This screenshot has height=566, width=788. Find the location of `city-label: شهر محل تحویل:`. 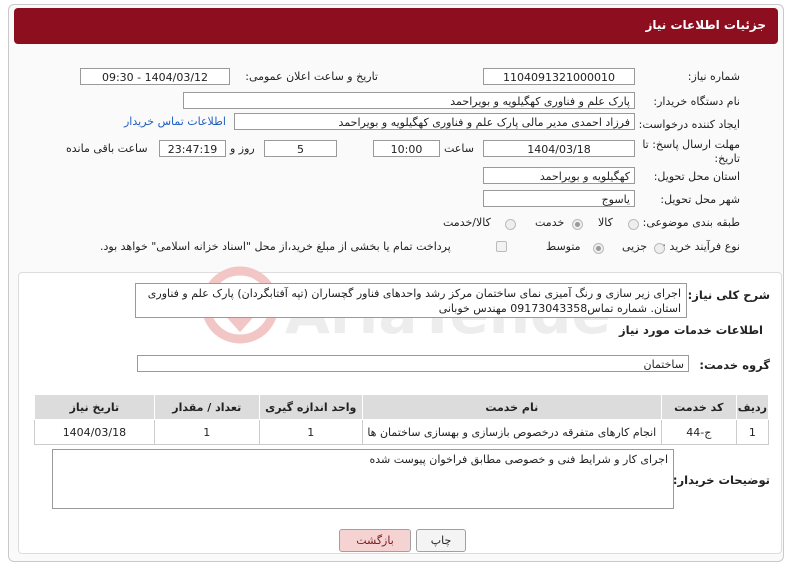

city-label: شهر محل تحویل: is located at coordinates (700, 199).